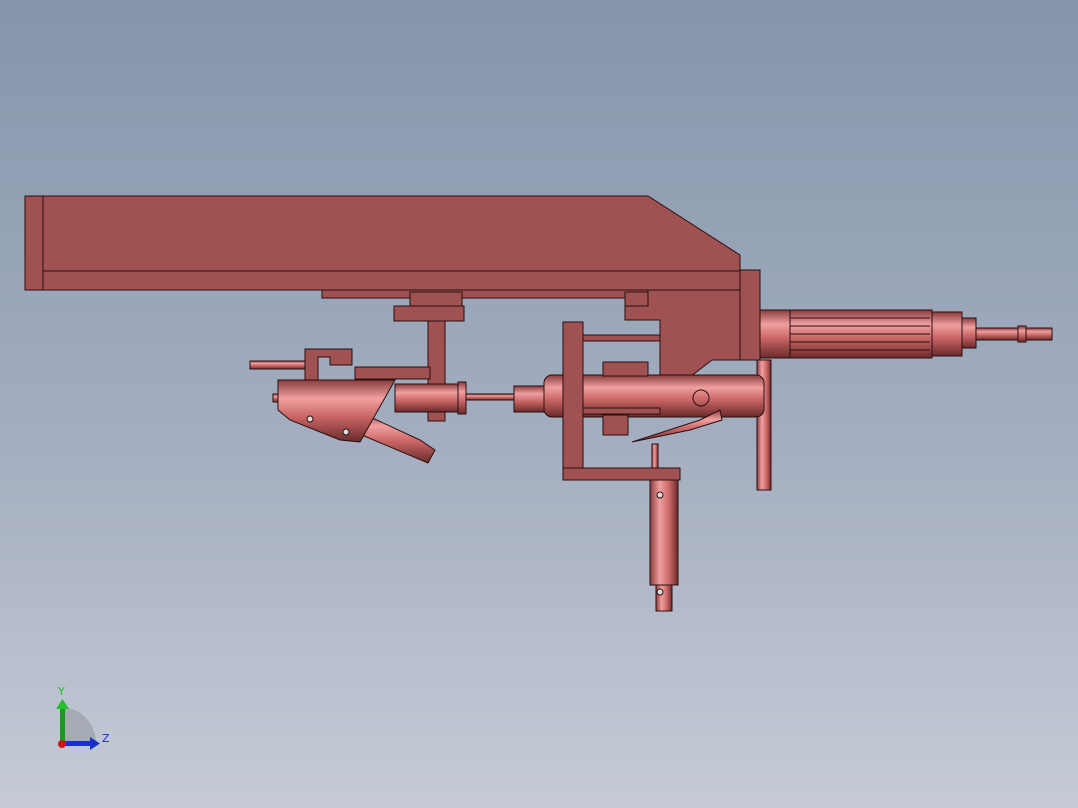  I want to click on orientation-triad: Y Z, so click(85, 720).